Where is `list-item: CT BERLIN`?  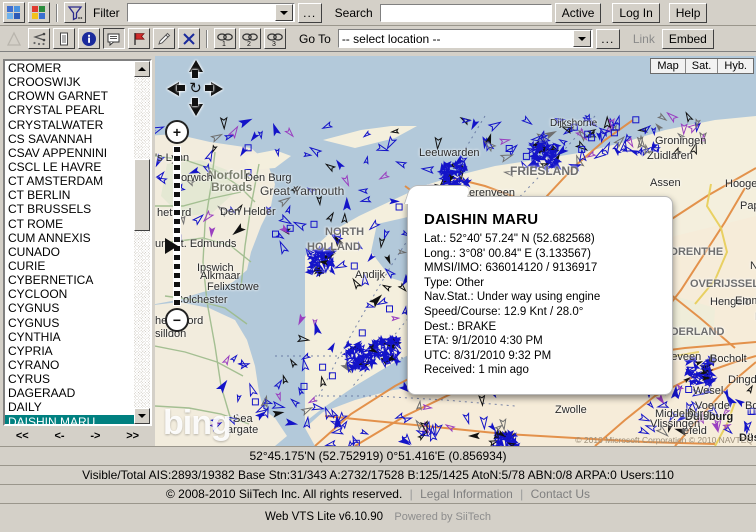 list-item: CT BERLIN is located at coordinates (77, 195).